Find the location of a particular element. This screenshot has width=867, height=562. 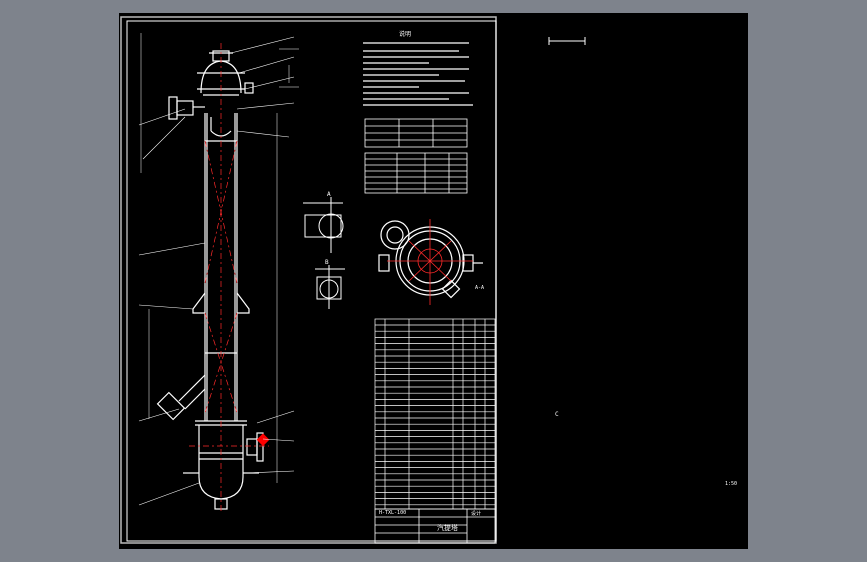

title-block-label-right: 设计 is located at coordinates (476, 514).